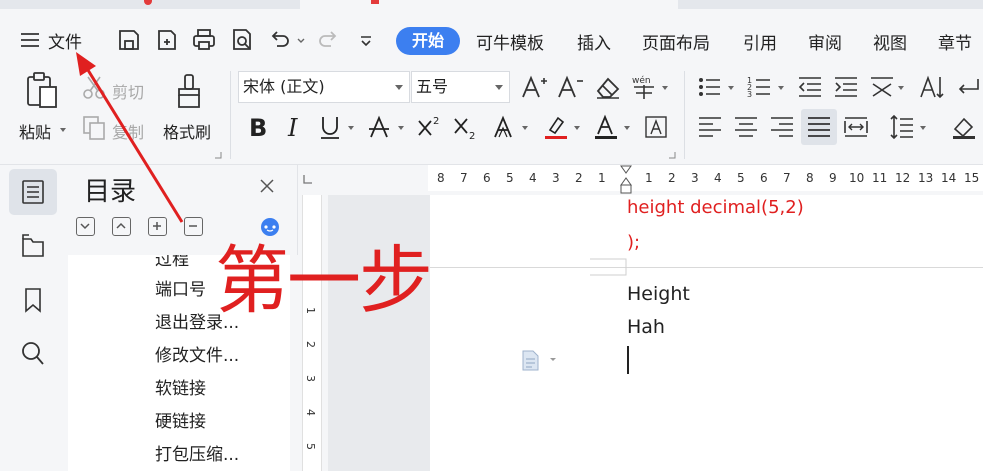 This screenshot has width=983, height=471. Describe the element at coordinates (825, 41) in the screenshot. I see `tab-review: 审阅` at that location.